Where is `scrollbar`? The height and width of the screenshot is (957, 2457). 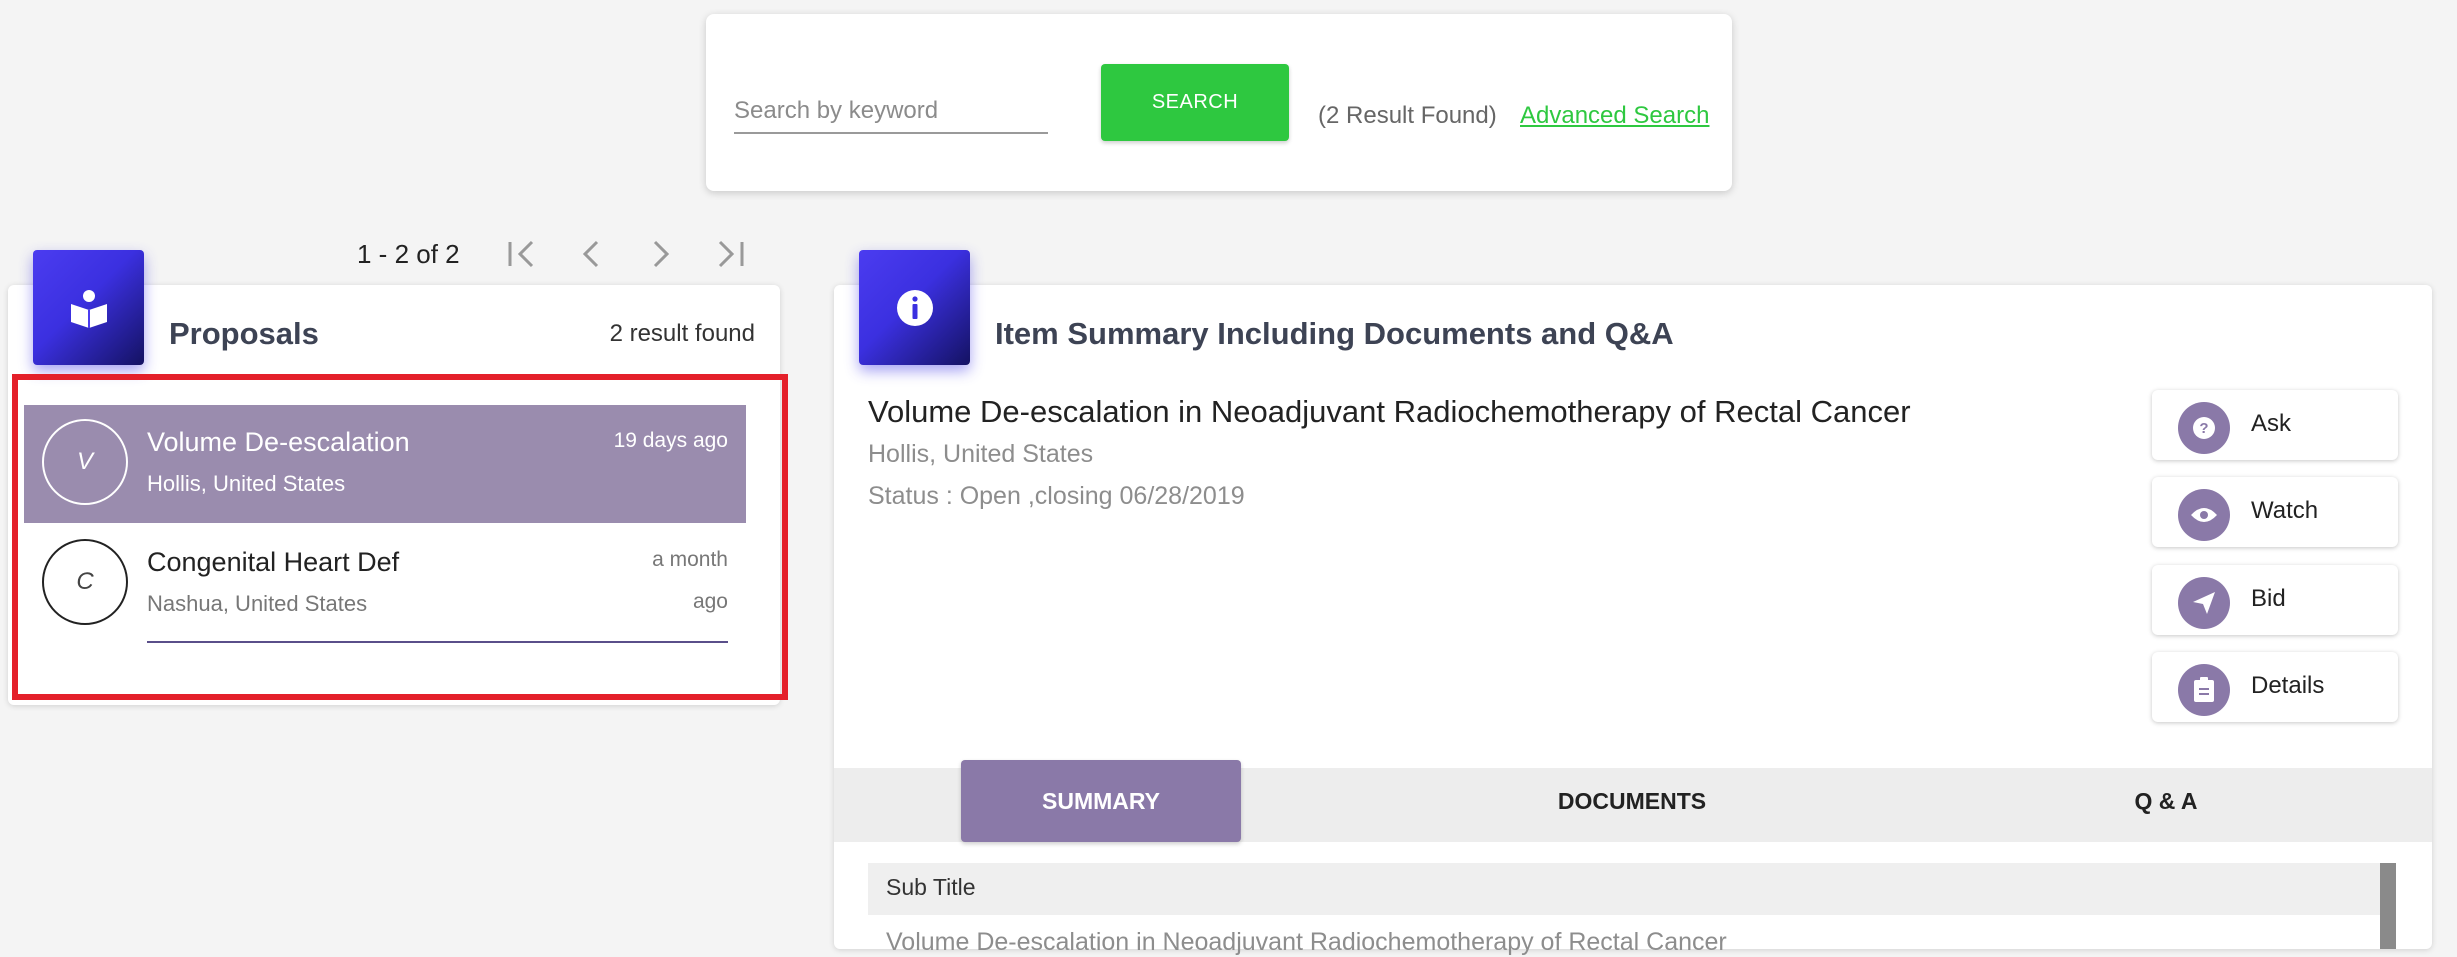
scrollbar is located at coordinates (2388, 906).